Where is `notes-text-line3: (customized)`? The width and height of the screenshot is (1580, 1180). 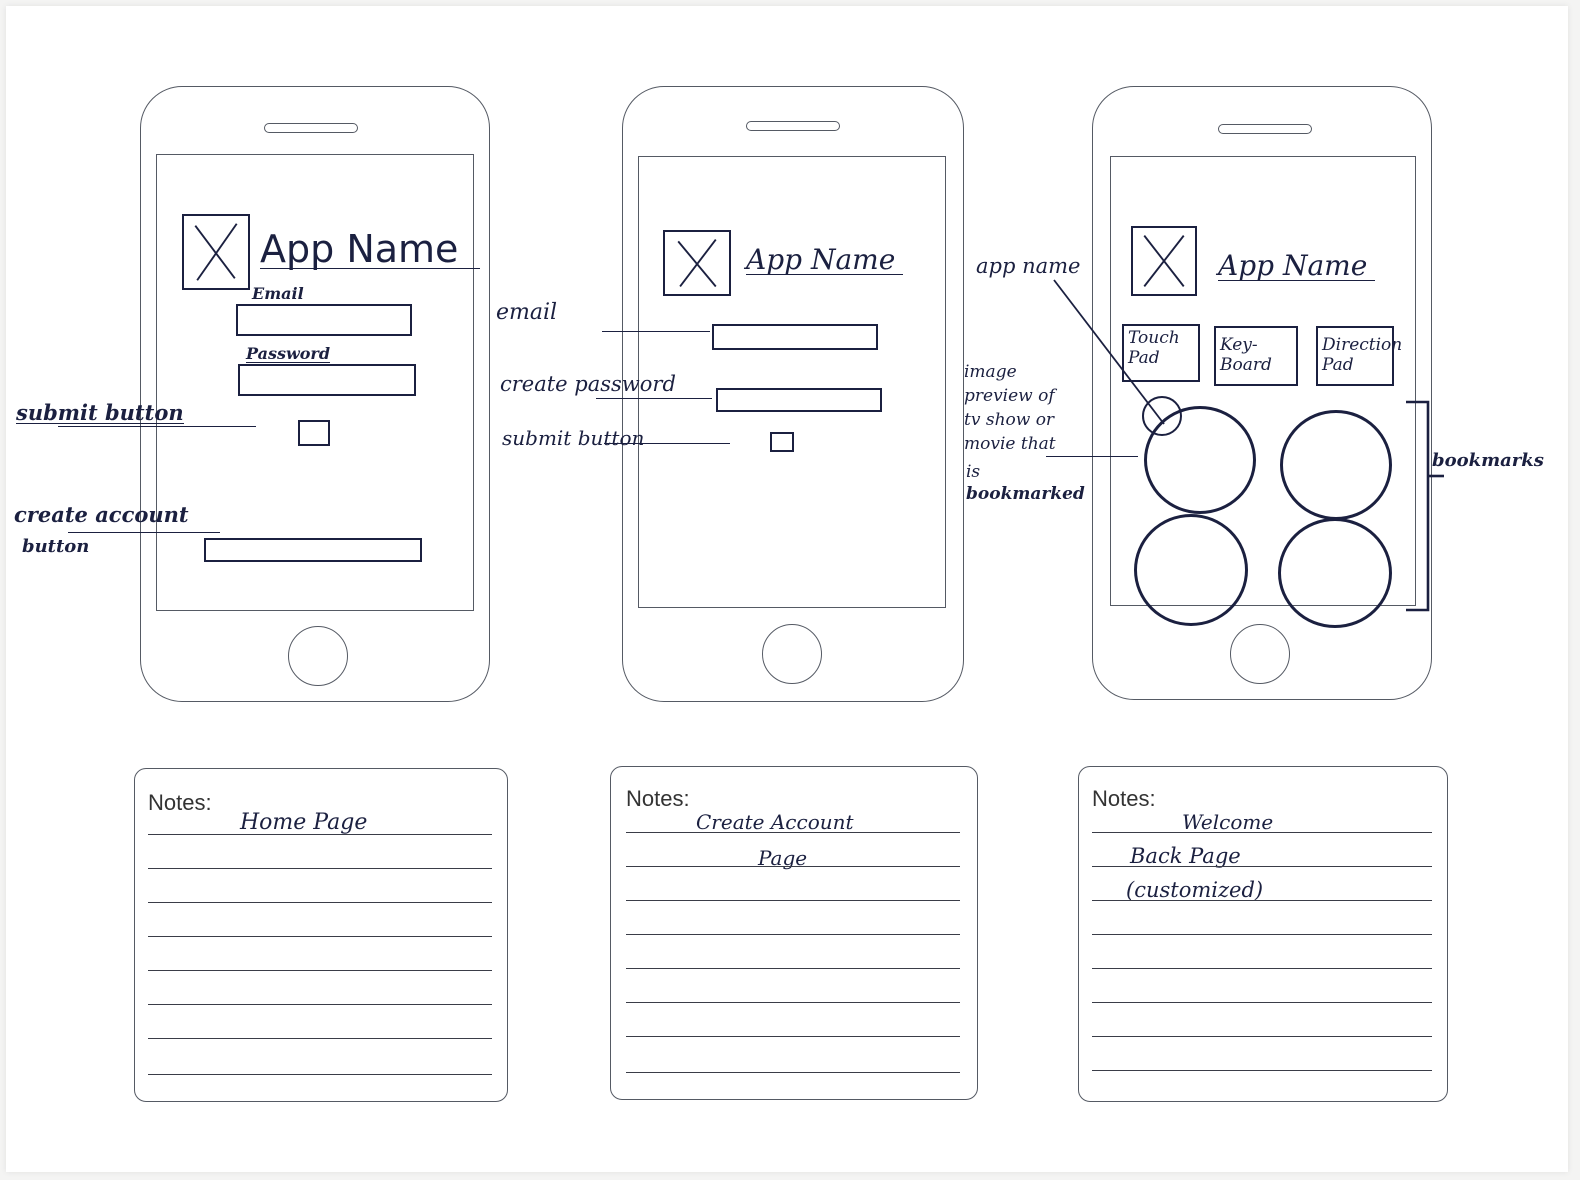
notes-text-line3: (customized) is located at coordinates (1195, 890).